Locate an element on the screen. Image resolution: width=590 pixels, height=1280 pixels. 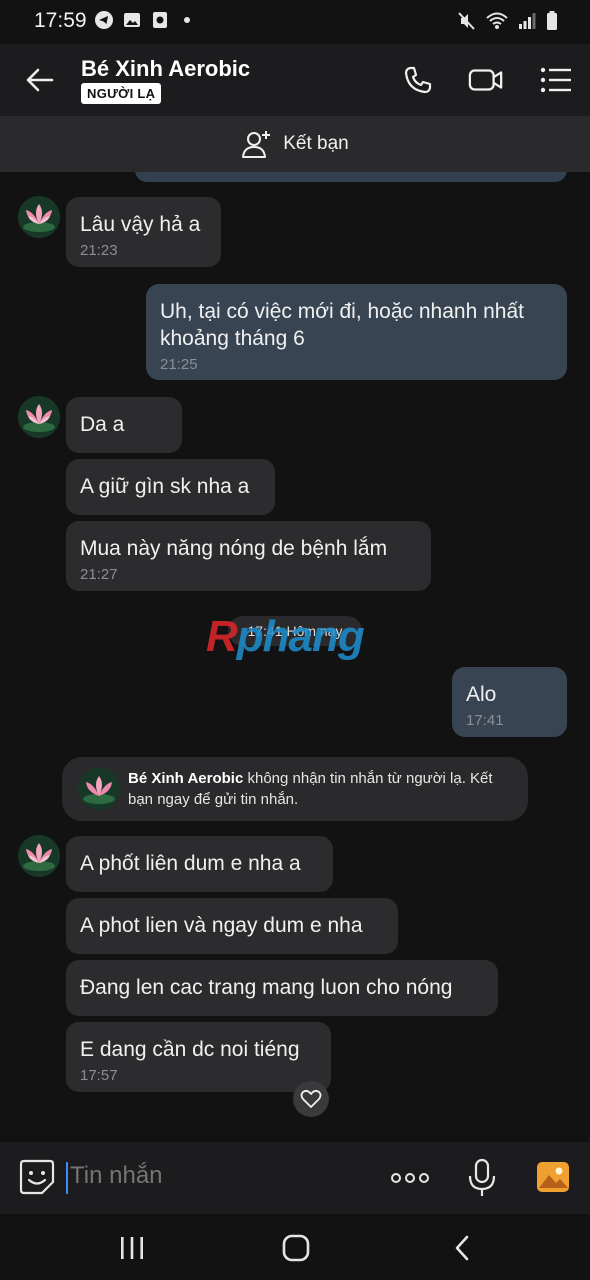
message-bubble-in: Da a is located at coordinates (124, 425).